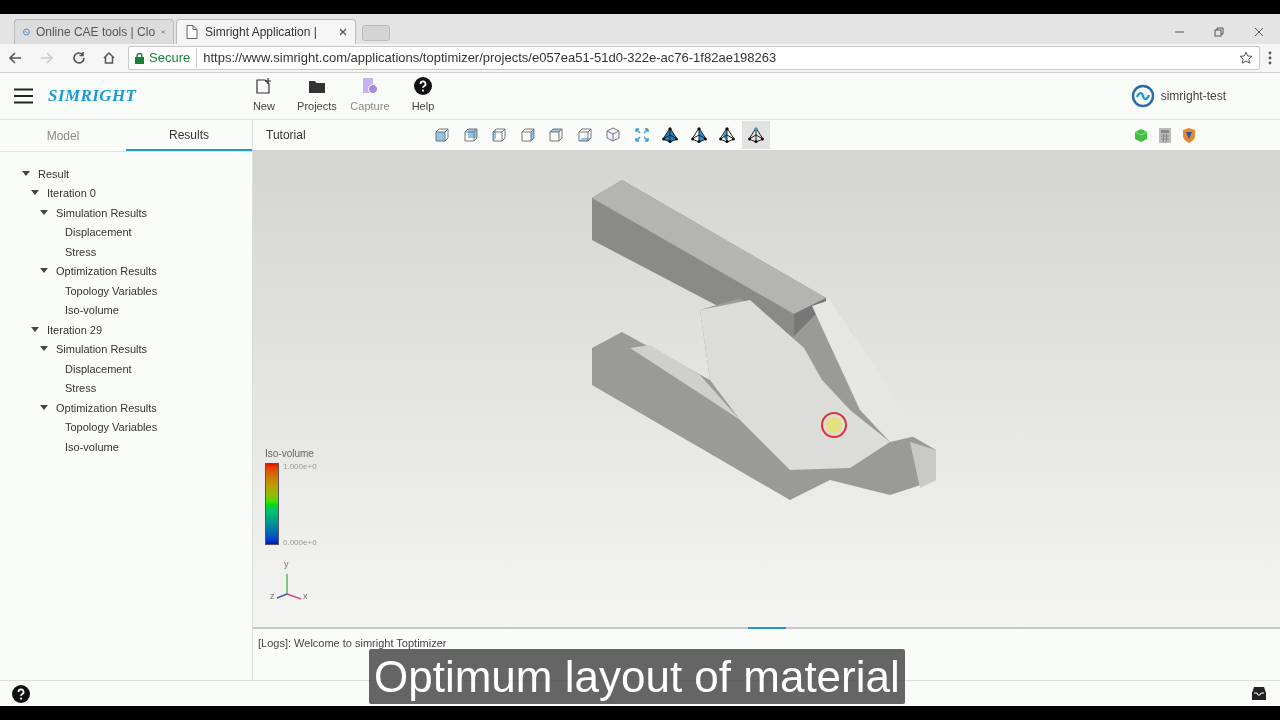  I want to click on app-logo: SIMRIGHT, so click(92, 96).